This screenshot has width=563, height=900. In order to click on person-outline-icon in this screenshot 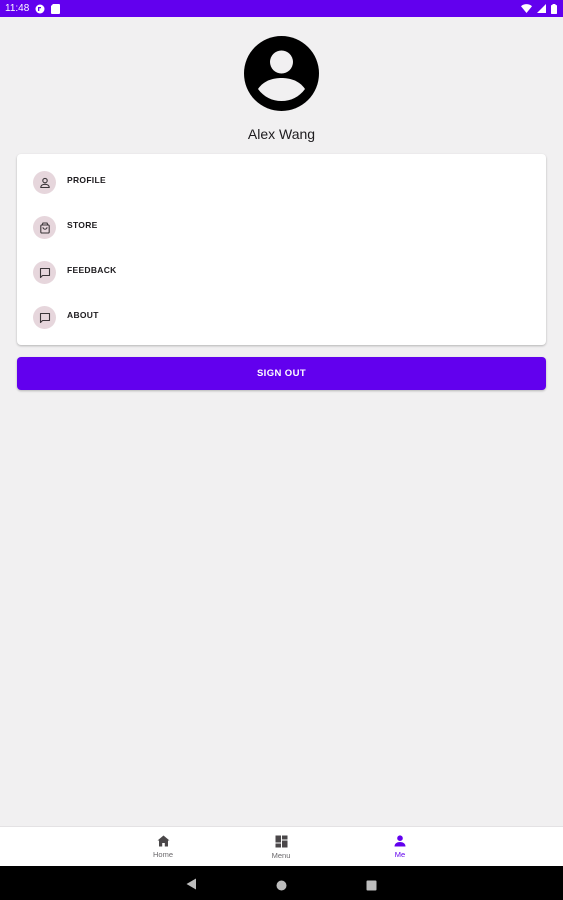, I will do `click(44, 182)`.